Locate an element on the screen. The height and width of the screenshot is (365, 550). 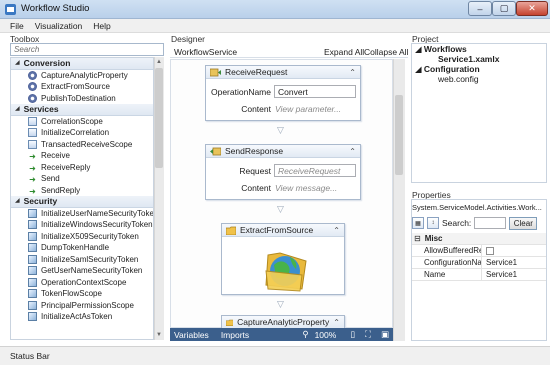
collapse-all-button: Collapse All is located at coordinates (386, 52).